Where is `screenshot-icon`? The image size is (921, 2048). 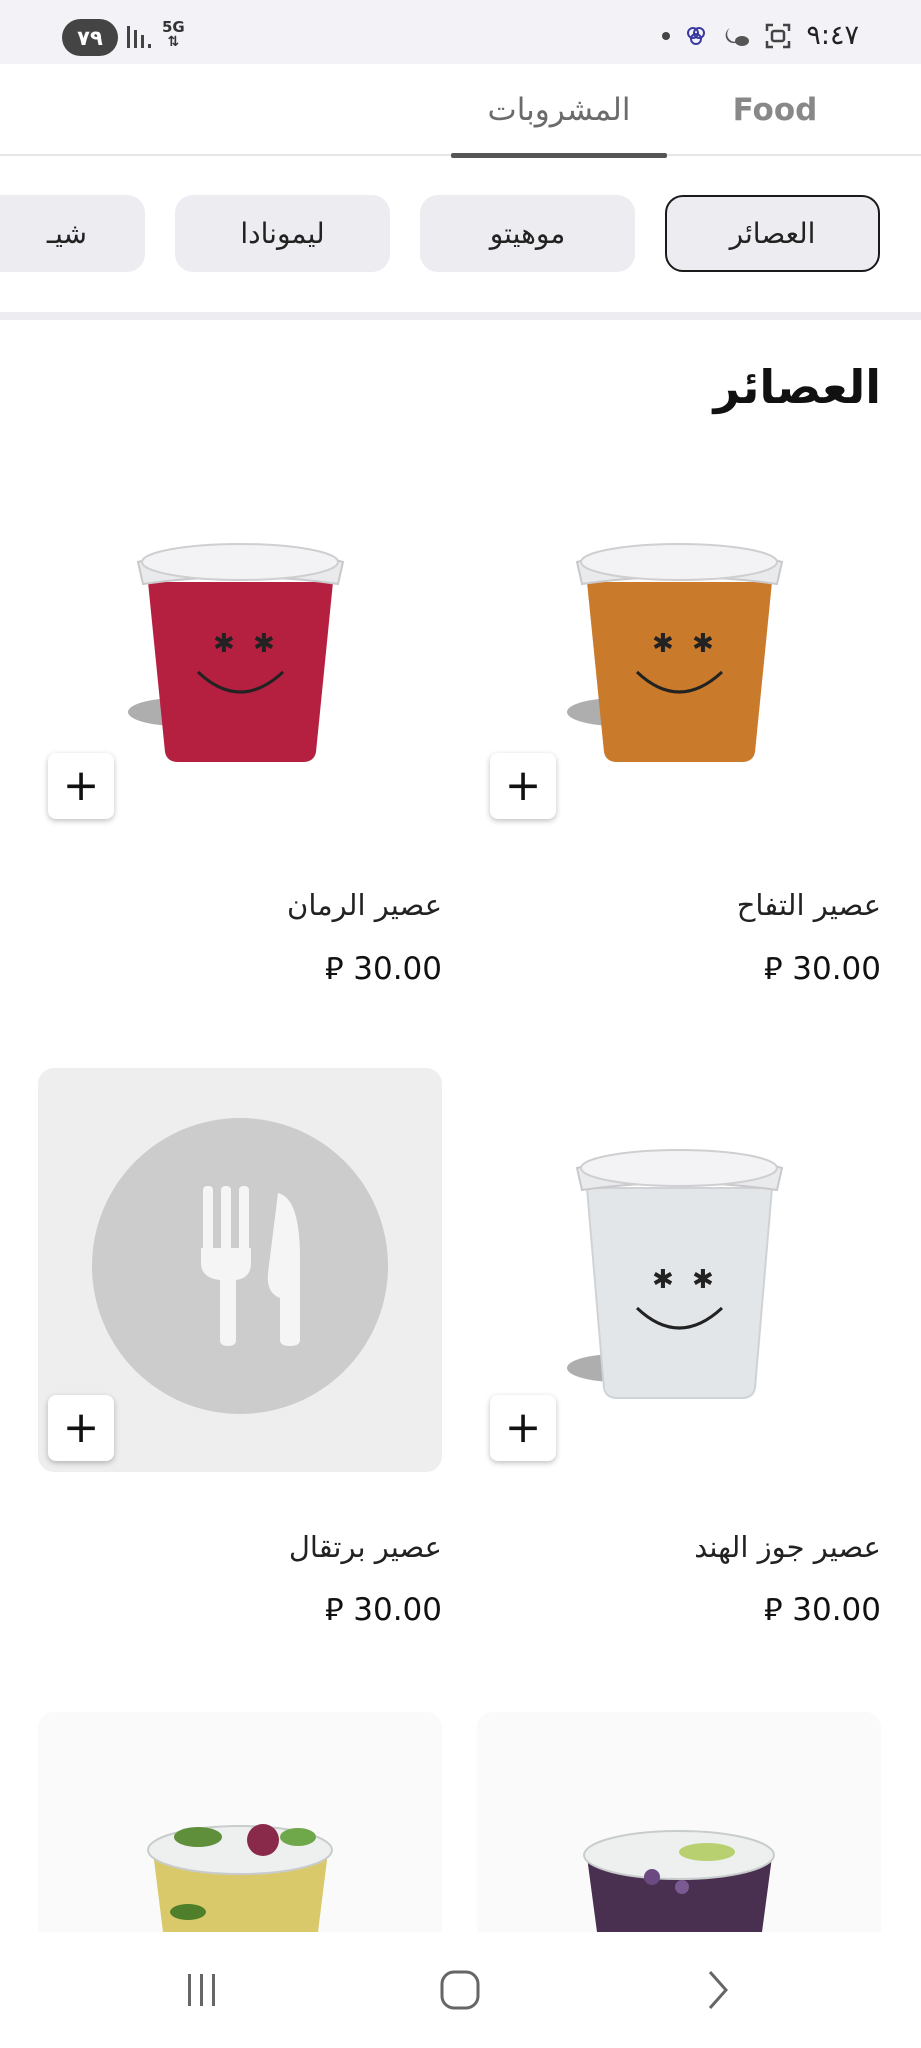
screenshot-icon is located at coordinates (778, 35).